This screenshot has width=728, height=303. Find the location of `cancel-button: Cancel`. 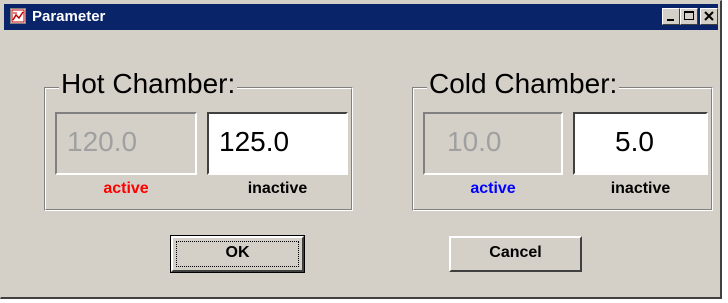

cancel-button: Cancel is located at coordinates (515, 254).